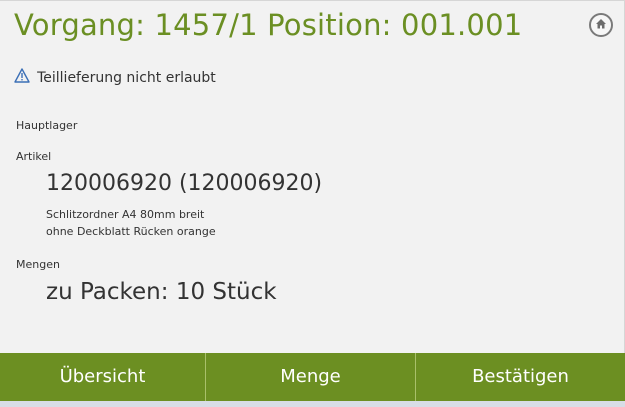 The height and width of the screenshot is (407, 625). Describe the element at coordinates (125, 214) in the screenshot. I see `article-description-line1: Schlitzordner A4 80mm breit` at that location.